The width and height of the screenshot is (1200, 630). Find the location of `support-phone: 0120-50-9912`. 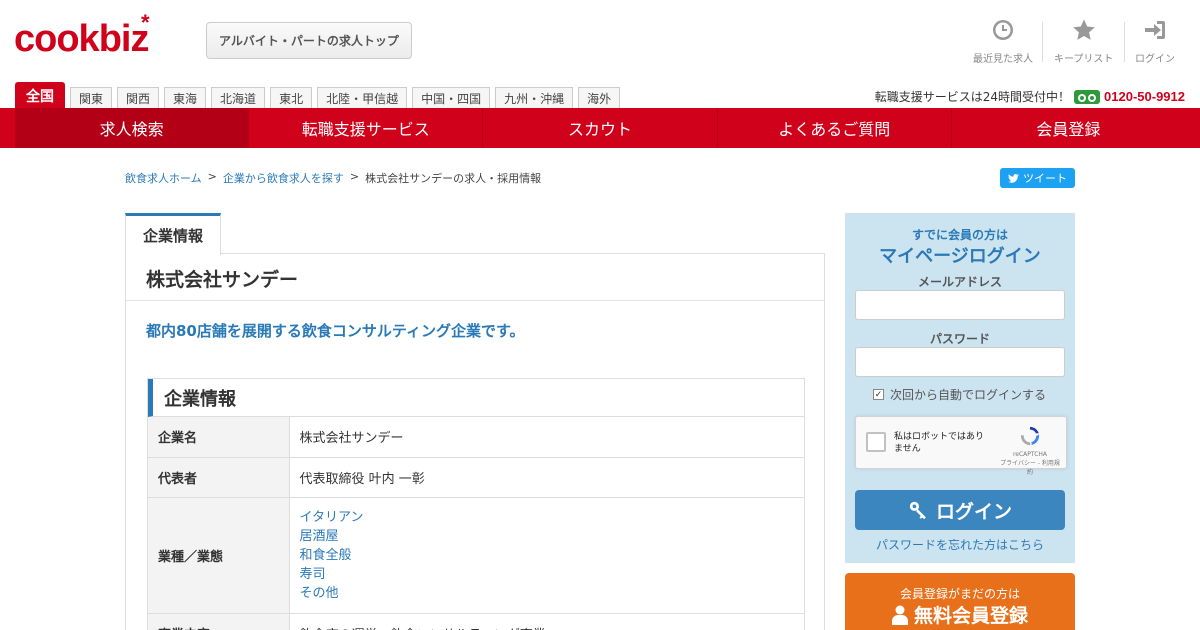

support-phone: 0120-50-9912 is located at coordinates (1144, 96).